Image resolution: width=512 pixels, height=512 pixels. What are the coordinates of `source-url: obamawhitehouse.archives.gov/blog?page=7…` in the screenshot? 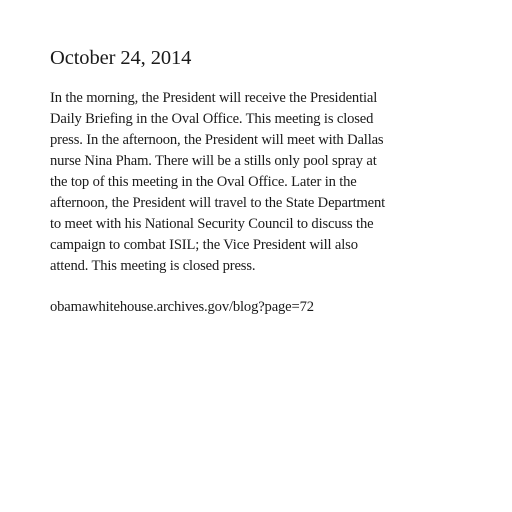 It's located at (182, 307).